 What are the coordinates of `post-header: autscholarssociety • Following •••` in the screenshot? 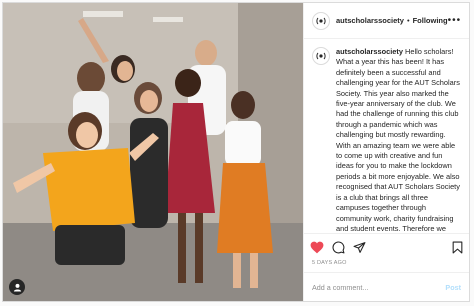 It's located at (386, 21).